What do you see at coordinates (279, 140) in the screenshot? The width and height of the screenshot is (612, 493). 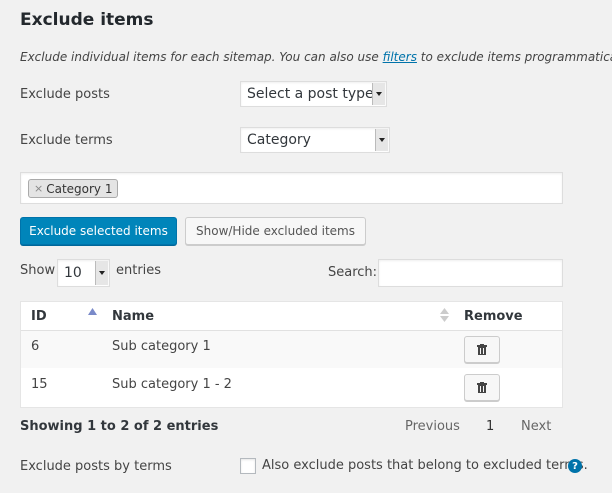 I see `terms-select-value: Category` at bounding box center [279, 140].